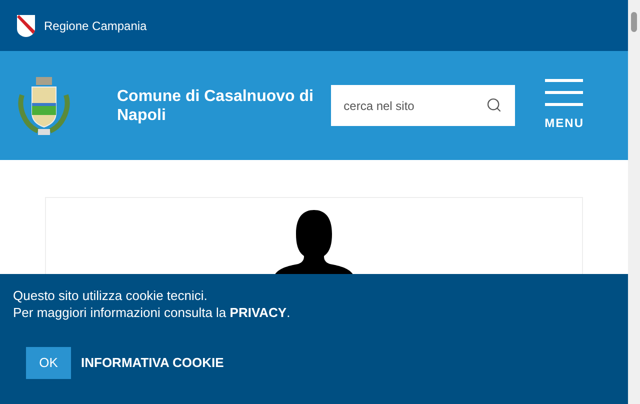 The image size is (640, 404). Describe the element at coordinates (258, 312) in the screenshot. I see `privacy-link: PRIVACY` at that location.